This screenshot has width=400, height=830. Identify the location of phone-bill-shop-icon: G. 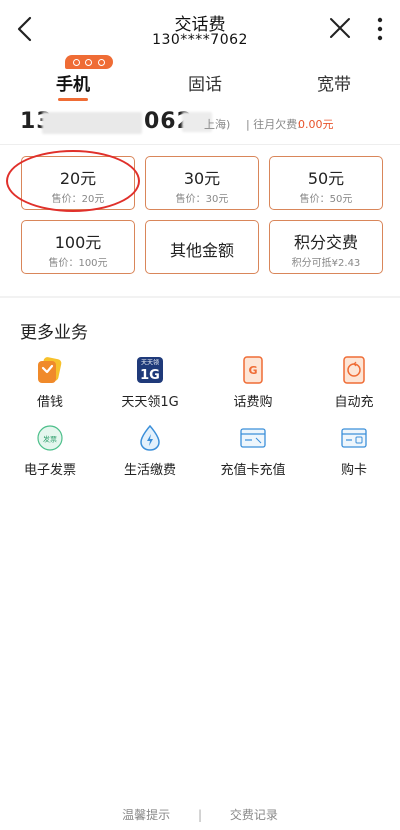
(253, 370).